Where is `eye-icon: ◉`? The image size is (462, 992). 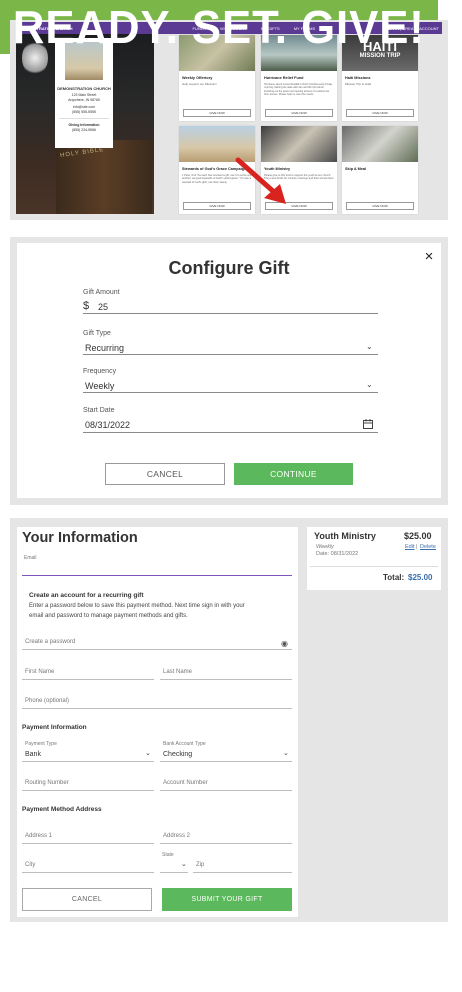 eye-icon: ◉ is located at coordinates (284, 643).